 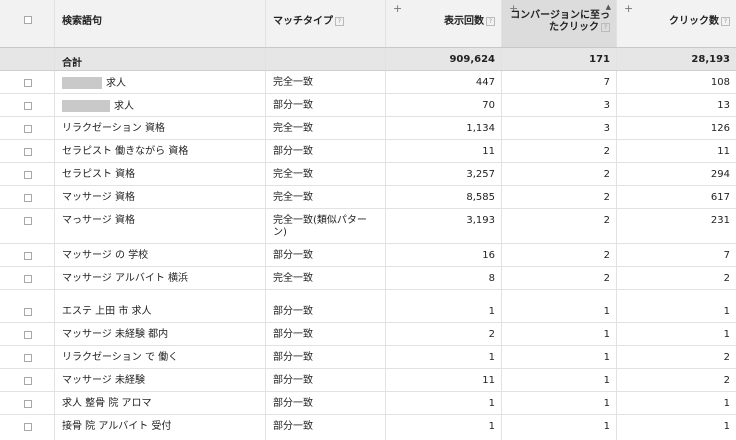 I want to click on total-conversions: 171, so click(x=599, y=59).